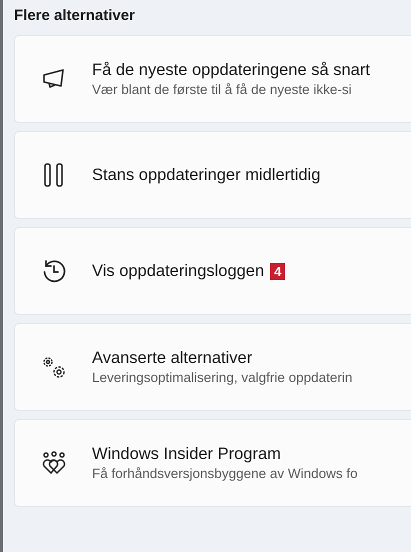 The height and width of the screenshot is (552, 411). Describe the element at coordinates (53, 463) in the screenshot. I see `insider-icon` at that location.